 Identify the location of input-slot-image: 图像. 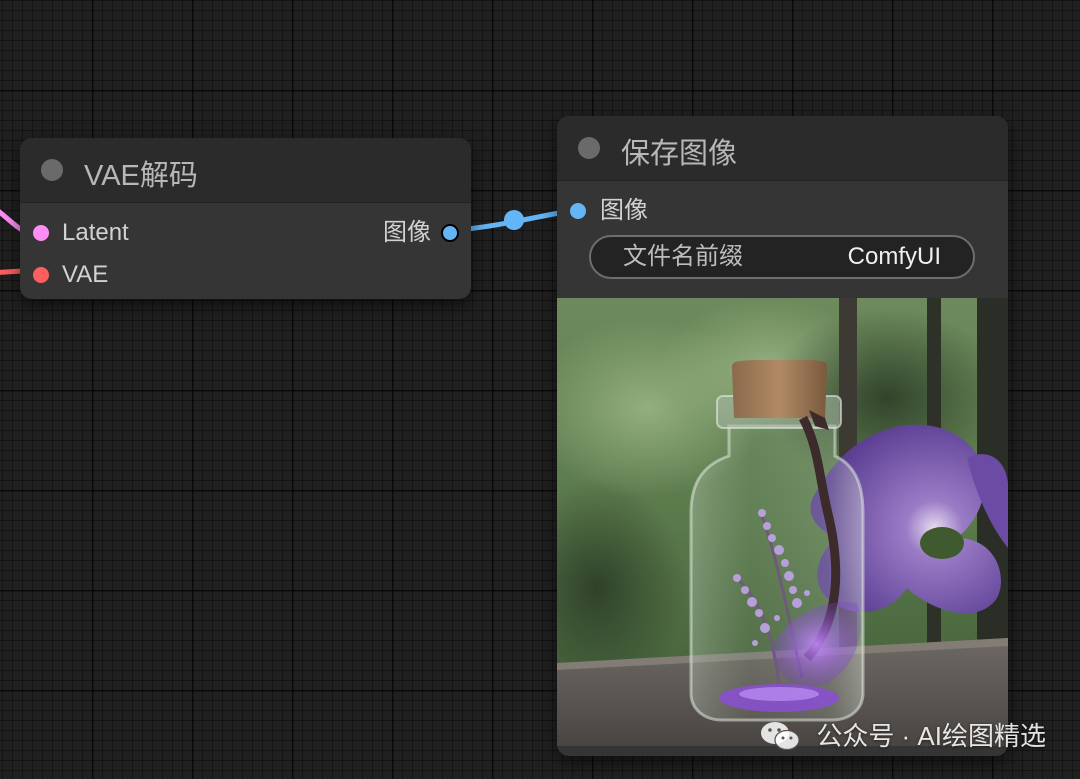
(667, 211).